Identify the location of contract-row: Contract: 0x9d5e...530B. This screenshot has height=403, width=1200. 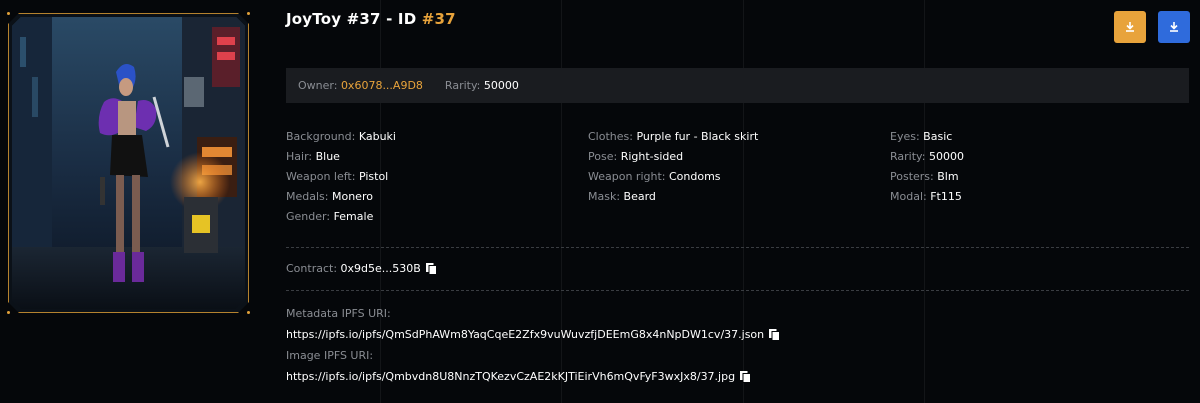
(362, 268).